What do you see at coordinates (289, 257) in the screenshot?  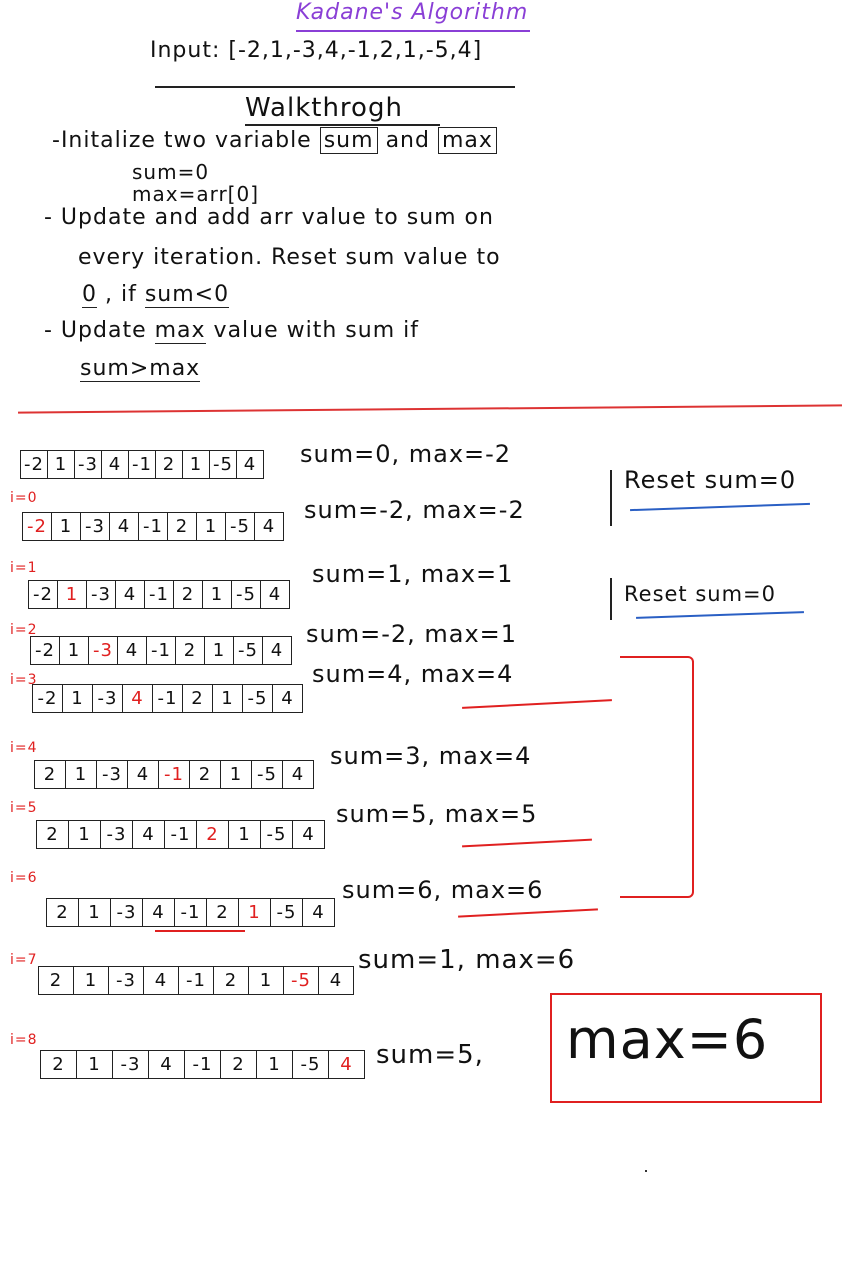 I see `note-update-line2: every iteration. Reset sum value to` at bounding box center [289, 257].